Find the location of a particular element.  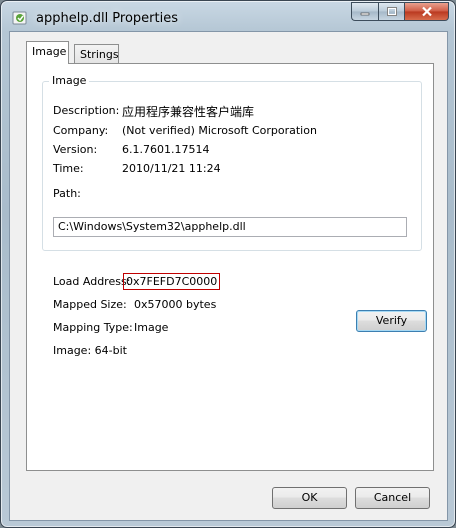

path-field: C:\Windows\System32\apphelp.dll is located at coordinates (230, 227).